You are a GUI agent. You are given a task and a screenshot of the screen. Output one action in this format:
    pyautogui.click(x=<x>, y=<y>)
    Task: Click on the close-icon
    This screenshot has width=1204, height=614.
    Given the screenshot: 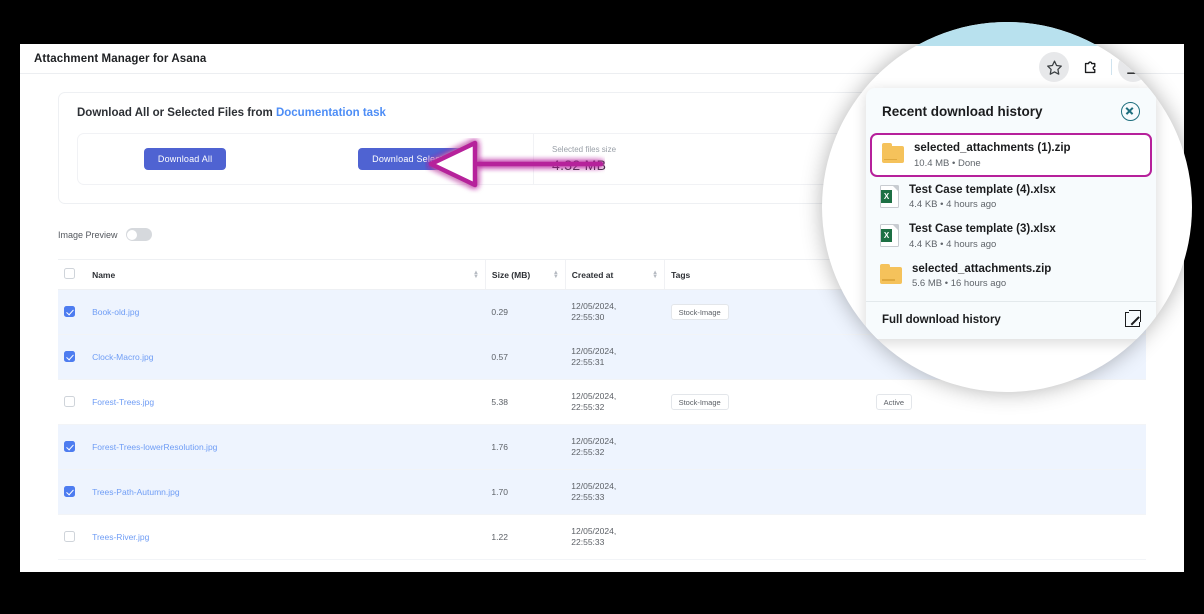 What is the action you would take?
    pyautogui.click(x=1130, y=111)
    